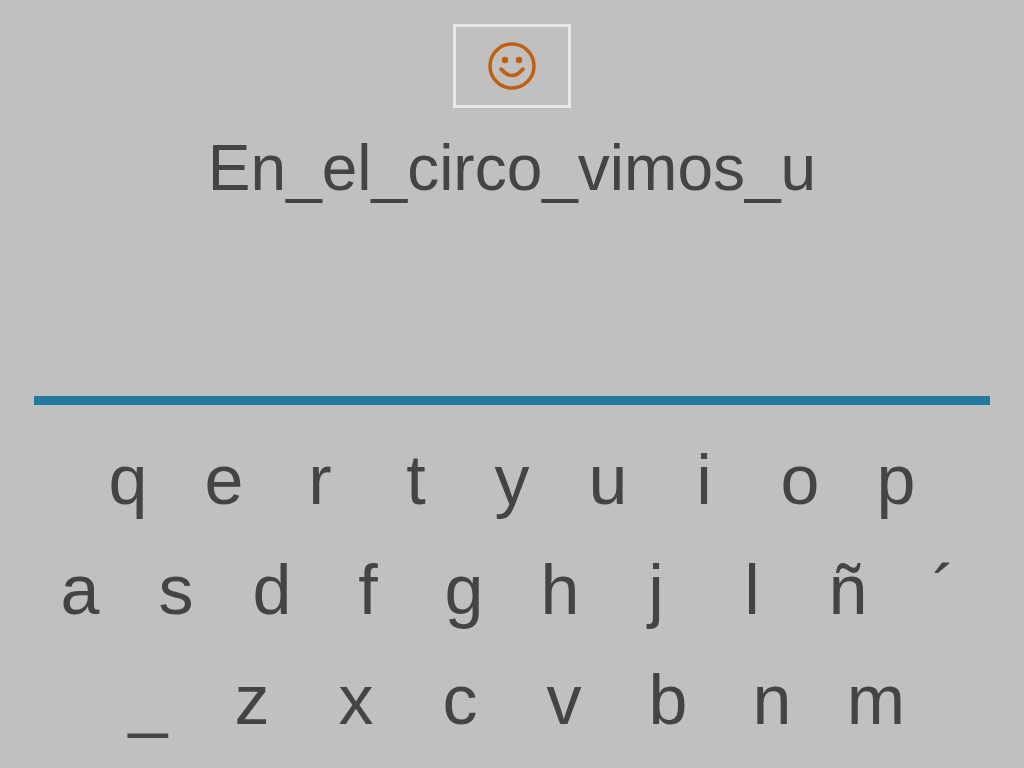 This screenshot has width=1024, height=768. Describe the element at coordinates (148, 700) in the screenshot. I see `letter-key: _` at that location.